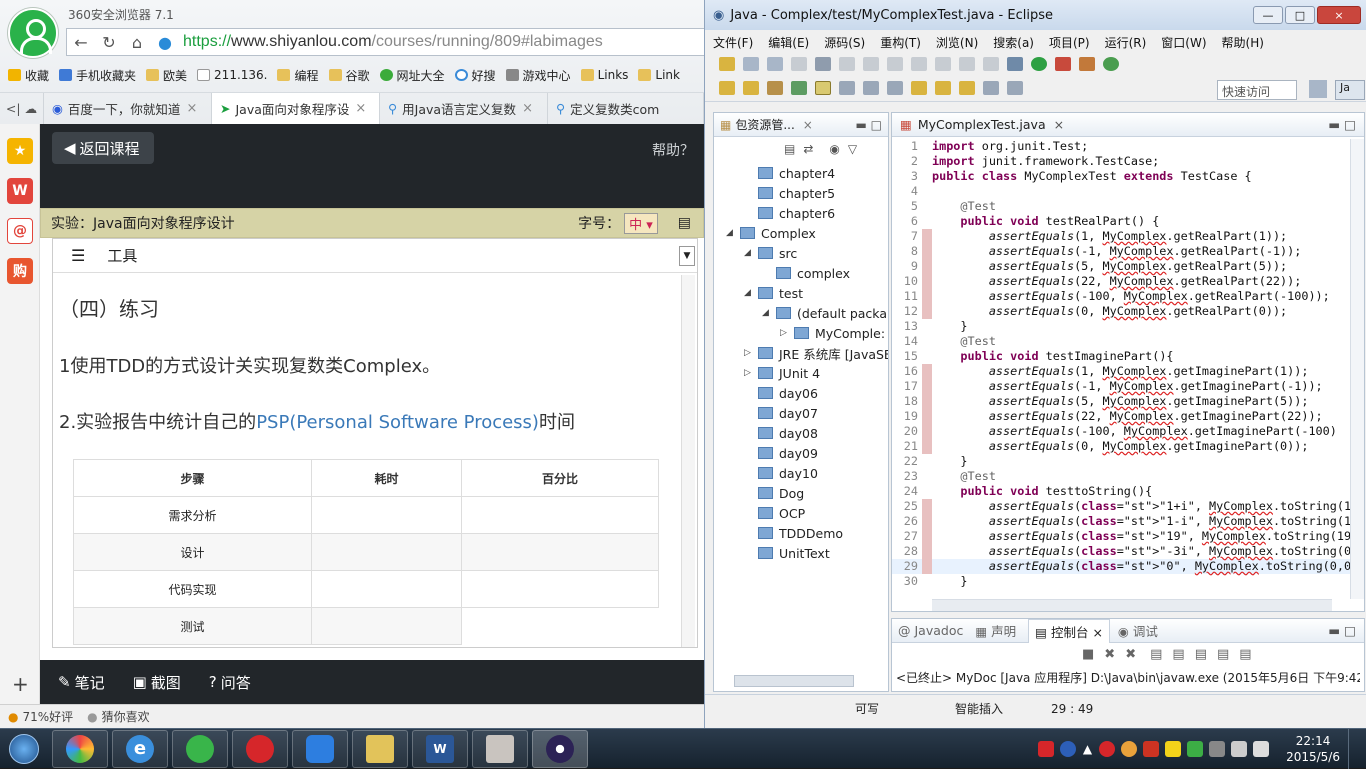 This screenshot has height=769, width=1366. Describe the element at coordinates (24, 749) in the screenshot. I see `start-button` at that location.